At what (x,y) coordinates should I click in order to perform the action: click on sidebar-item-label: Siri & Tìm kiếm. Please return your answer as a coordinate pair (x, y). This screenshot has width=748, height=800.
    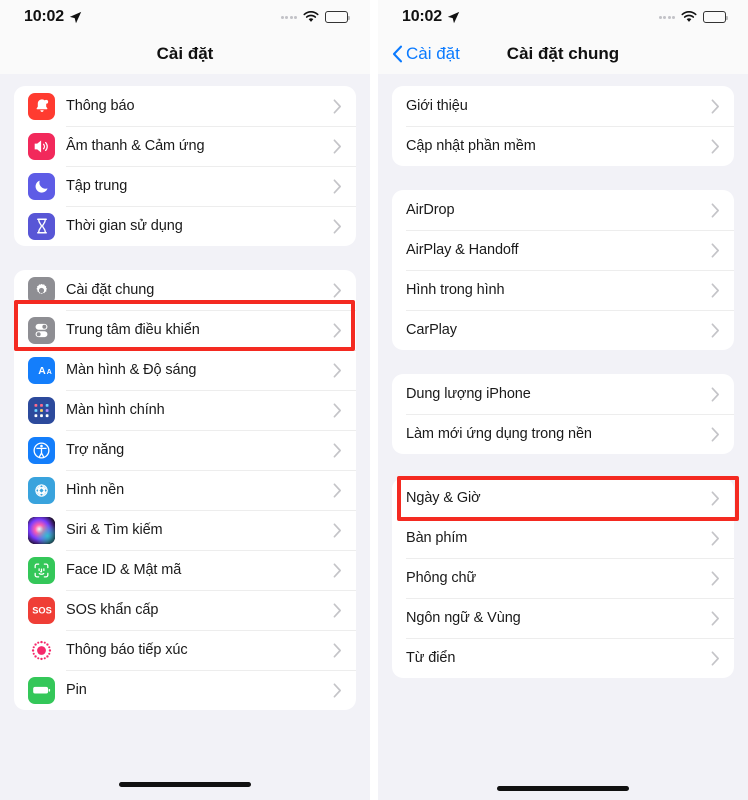
    Looking at the image, I should click on (114, 530).